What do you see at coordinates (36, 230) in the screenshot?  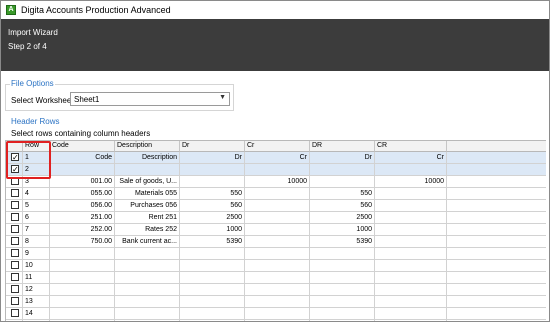 I see `row-number: 7` at bounding box center [36, 230].